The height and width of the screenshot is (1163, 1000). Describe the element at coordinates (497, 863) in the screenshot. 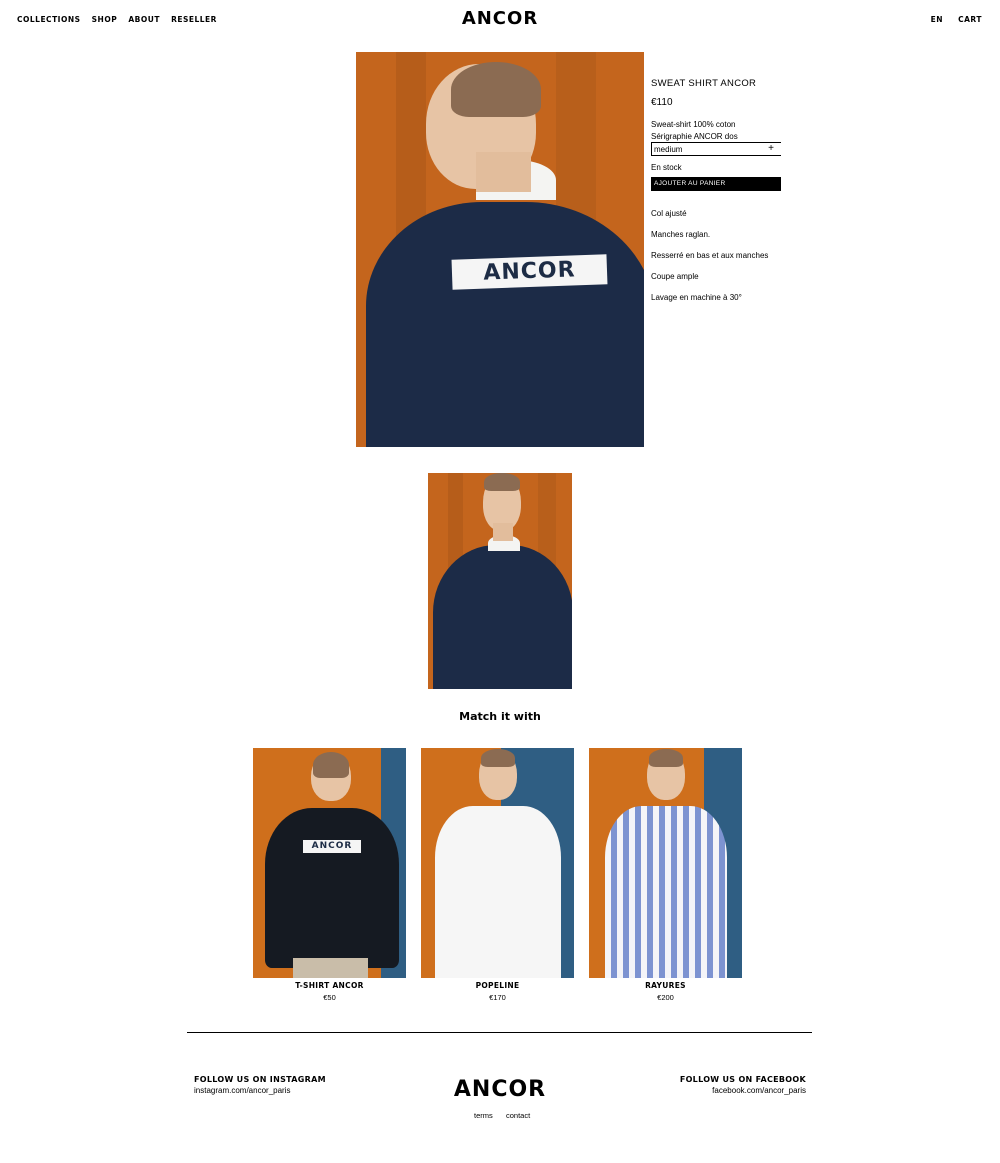

I see `match-item-popeline-photo` at that location.